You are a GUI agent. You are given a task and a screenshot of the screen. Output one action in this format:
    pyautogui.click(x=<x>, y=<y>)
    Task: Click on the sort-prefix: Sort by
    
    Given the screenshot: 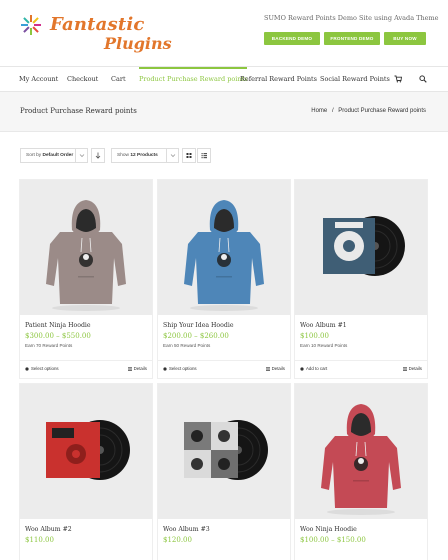 What is the action you would take?
    pyautogui.click(x=34, y=155)
    